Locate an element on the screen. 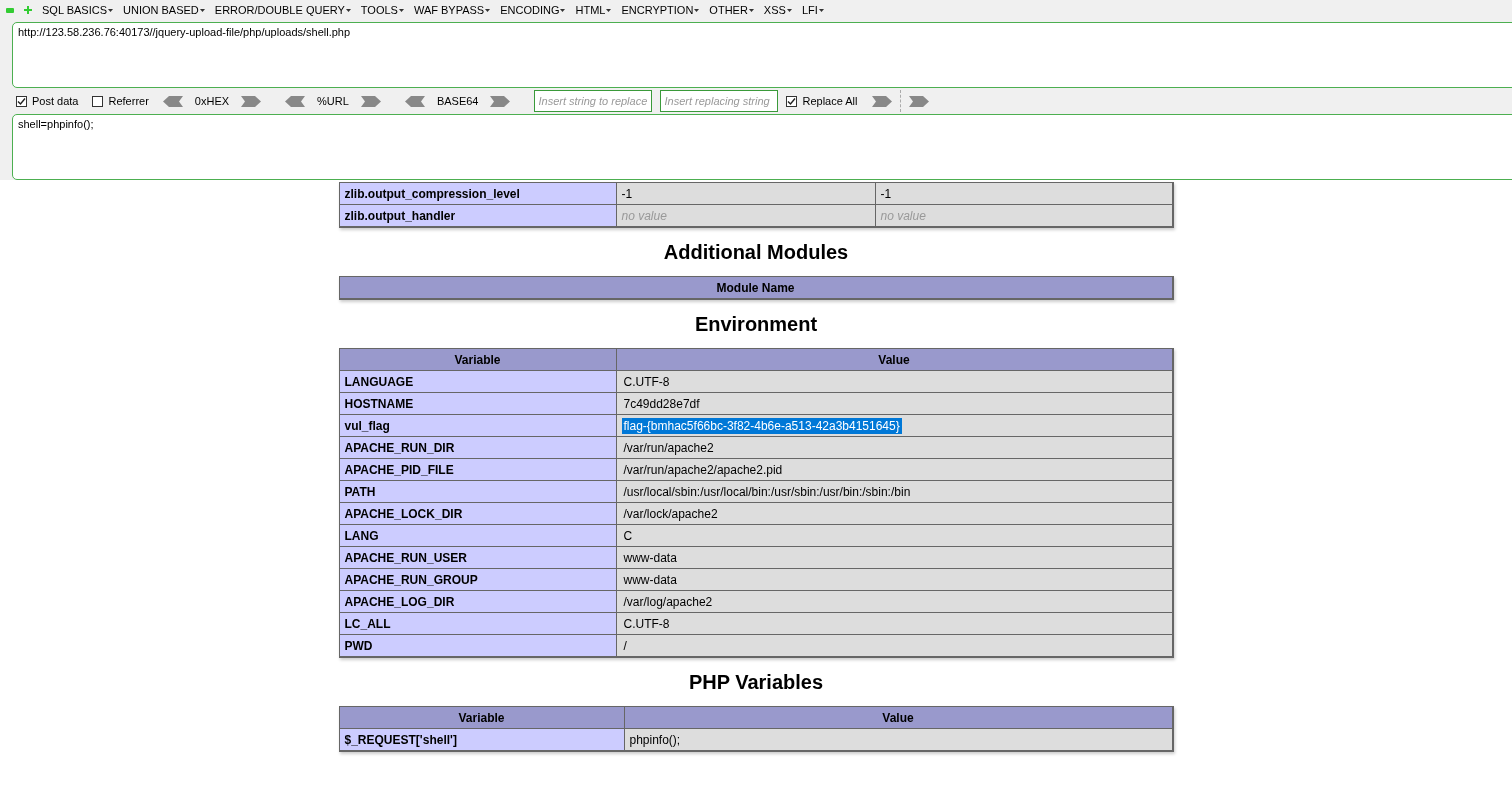  table-cell: zlib.output_compression_level is located at coordinates (478, 194).